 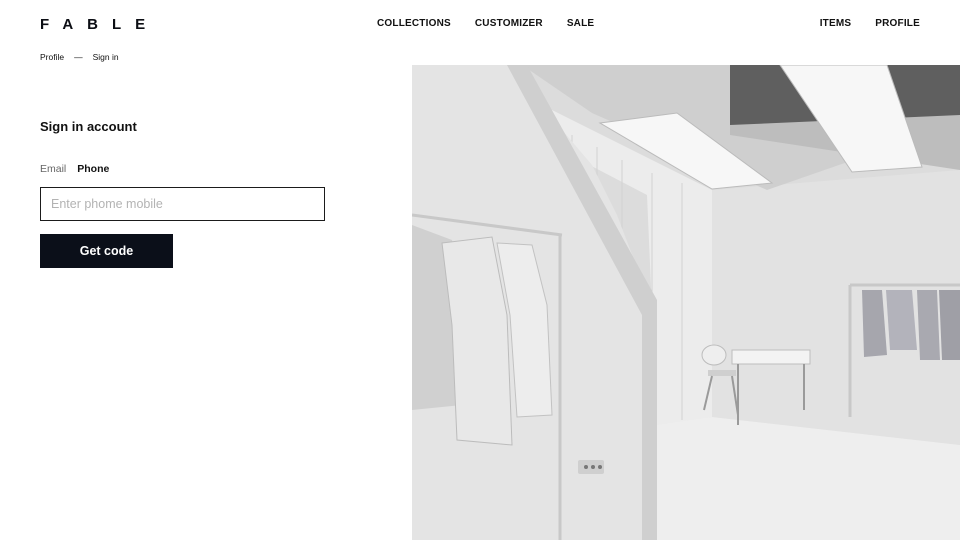 What do you see at coordinates (52, 57) in the screenshot?
I see `breadcrumb-profile: Profile` at bounding box center [52, 57].